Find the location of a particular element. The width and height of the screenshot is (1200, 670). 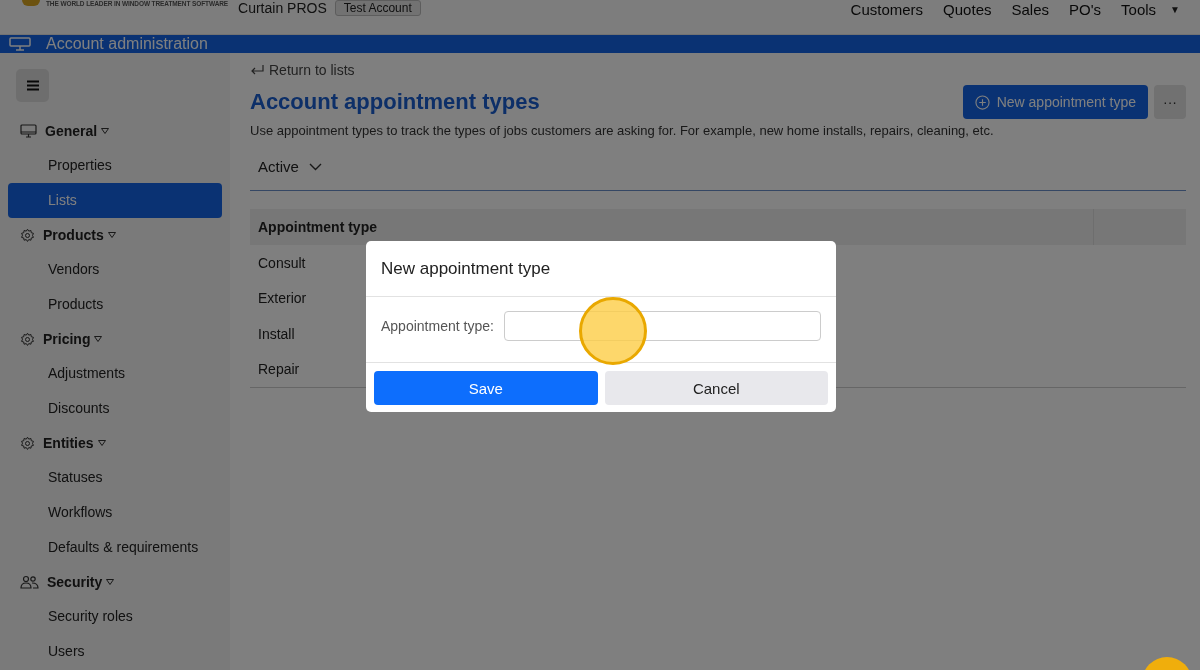

account-badge: Test Account is located at coordinates (377, 8).